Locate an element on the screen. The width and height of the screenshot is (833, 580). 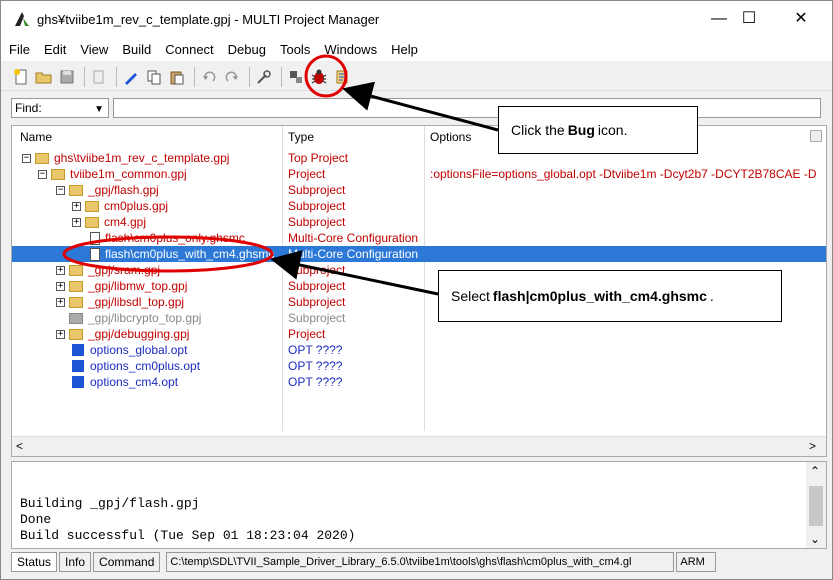
save-icon is located at coordinates (67, 77).